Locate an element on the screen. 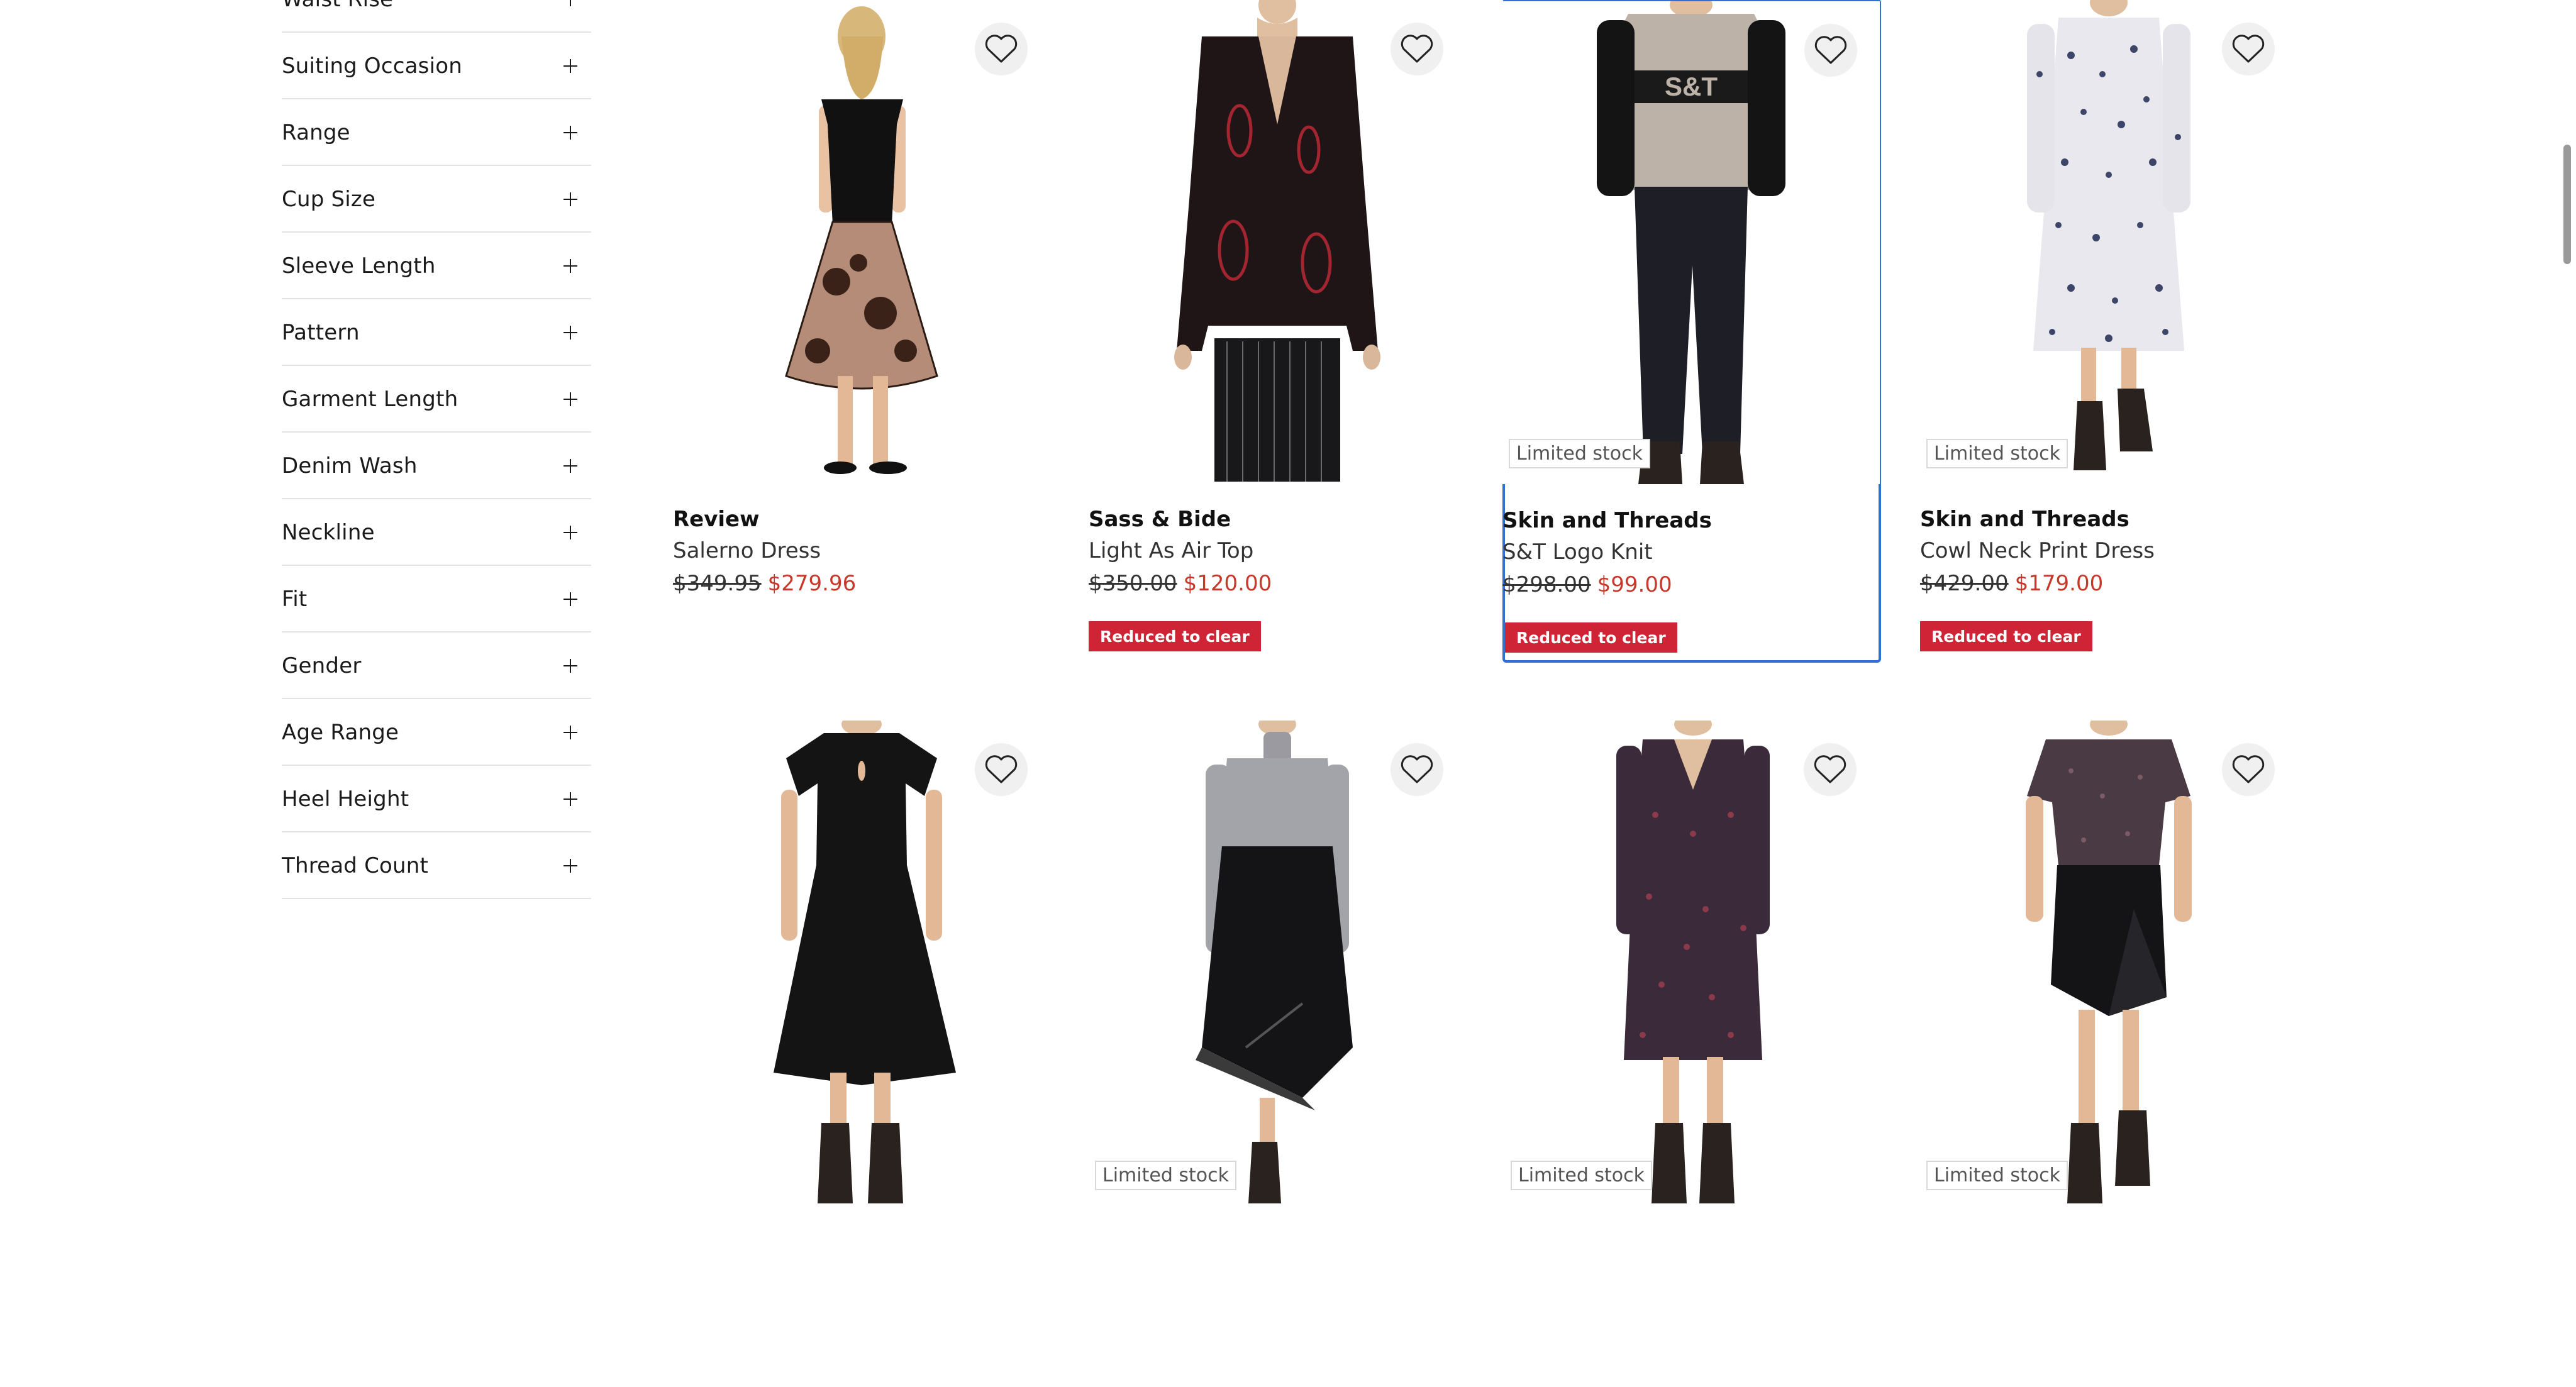  sale-price: $279.96 is located at coordinates (812, 583).